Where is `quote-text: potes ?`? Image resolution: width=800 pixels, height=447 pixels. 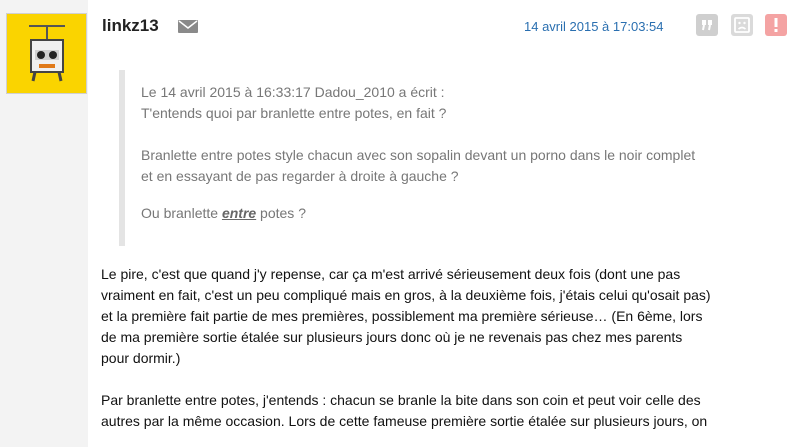
quote-text: potes ? is located at coordinates (281, 213).